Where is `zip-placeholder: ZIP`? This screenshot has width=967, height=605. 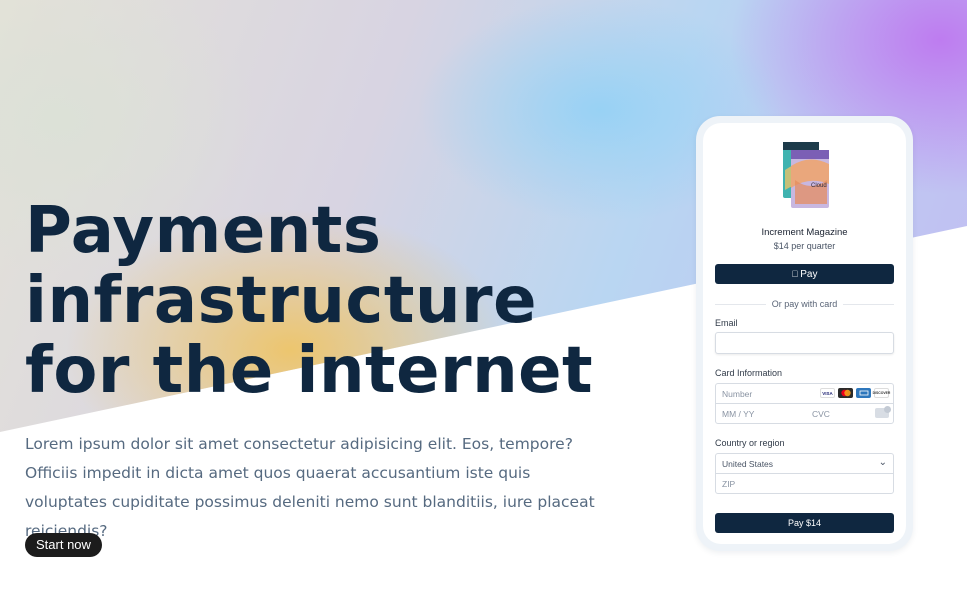 zip-placeholder: ZIP is located at coordinates (729, 484).